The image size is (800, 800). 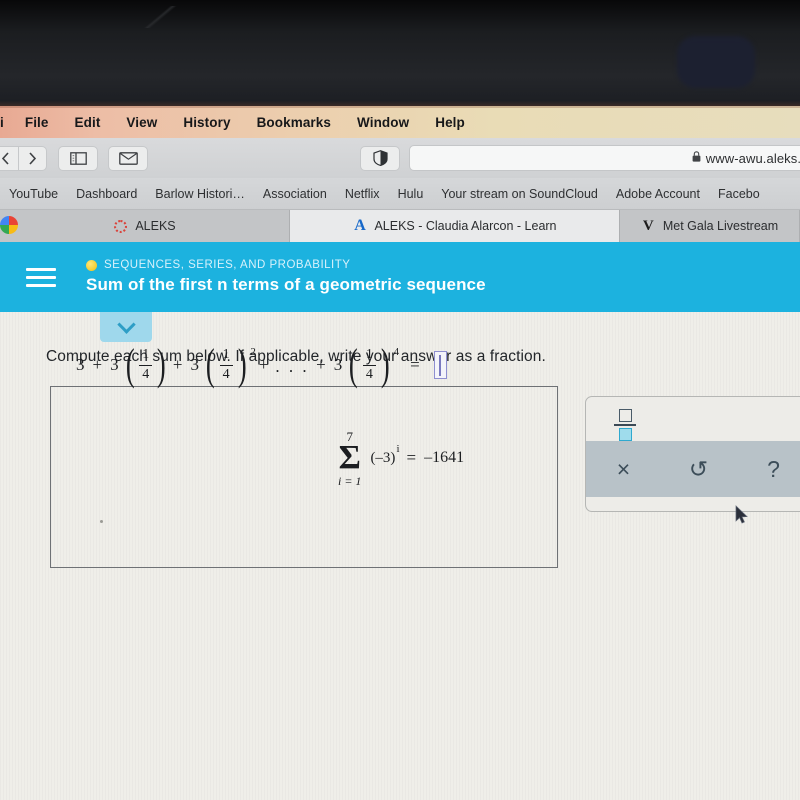 What do you see at coordinates (417, 455) in the screenshot?
I see `summation-body: (–3) i = –1641` at bounding box center [417, 455].